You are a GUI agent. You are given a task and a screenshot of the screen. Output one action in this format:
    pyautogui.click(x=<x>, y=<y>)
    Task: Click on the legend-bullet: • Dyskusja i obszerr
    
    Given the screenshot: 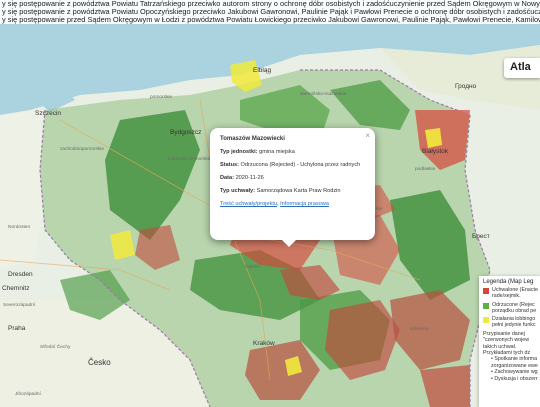 What is the action you would take?
    pyautogui.click(x=514, y=378)
    